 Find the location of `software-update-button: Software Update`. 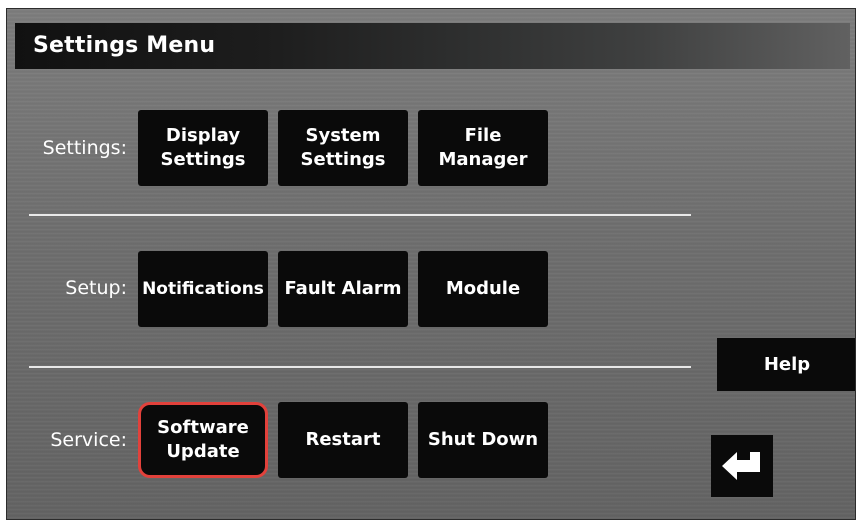

software-update-button: Software Update is located at coordinates (203, 440).